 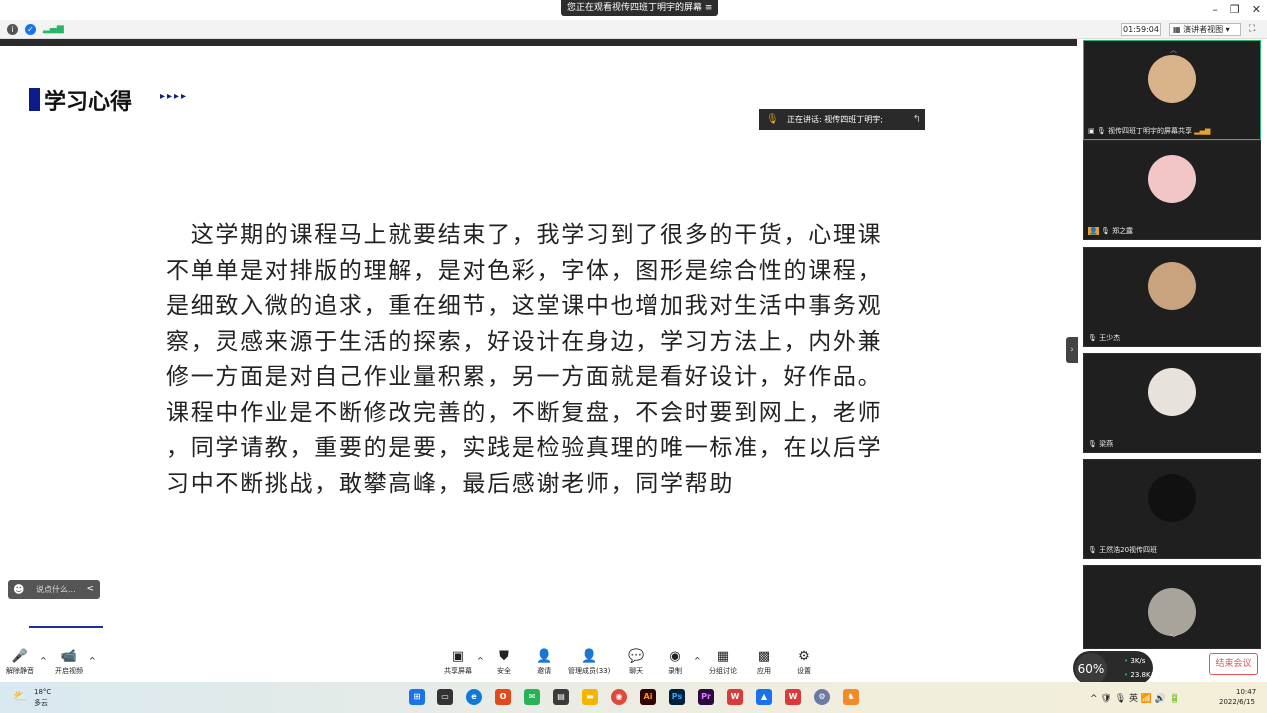 I want to click on collapse-sidebar-button: ›, so click(x=1072, y=350).